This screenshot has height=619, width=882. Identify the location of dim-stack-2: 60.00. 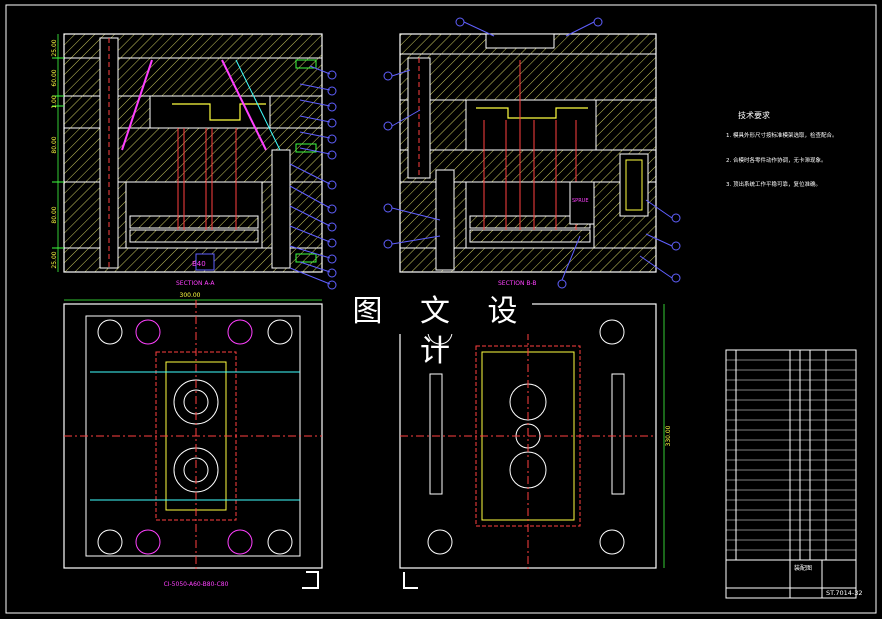
(54, 77).